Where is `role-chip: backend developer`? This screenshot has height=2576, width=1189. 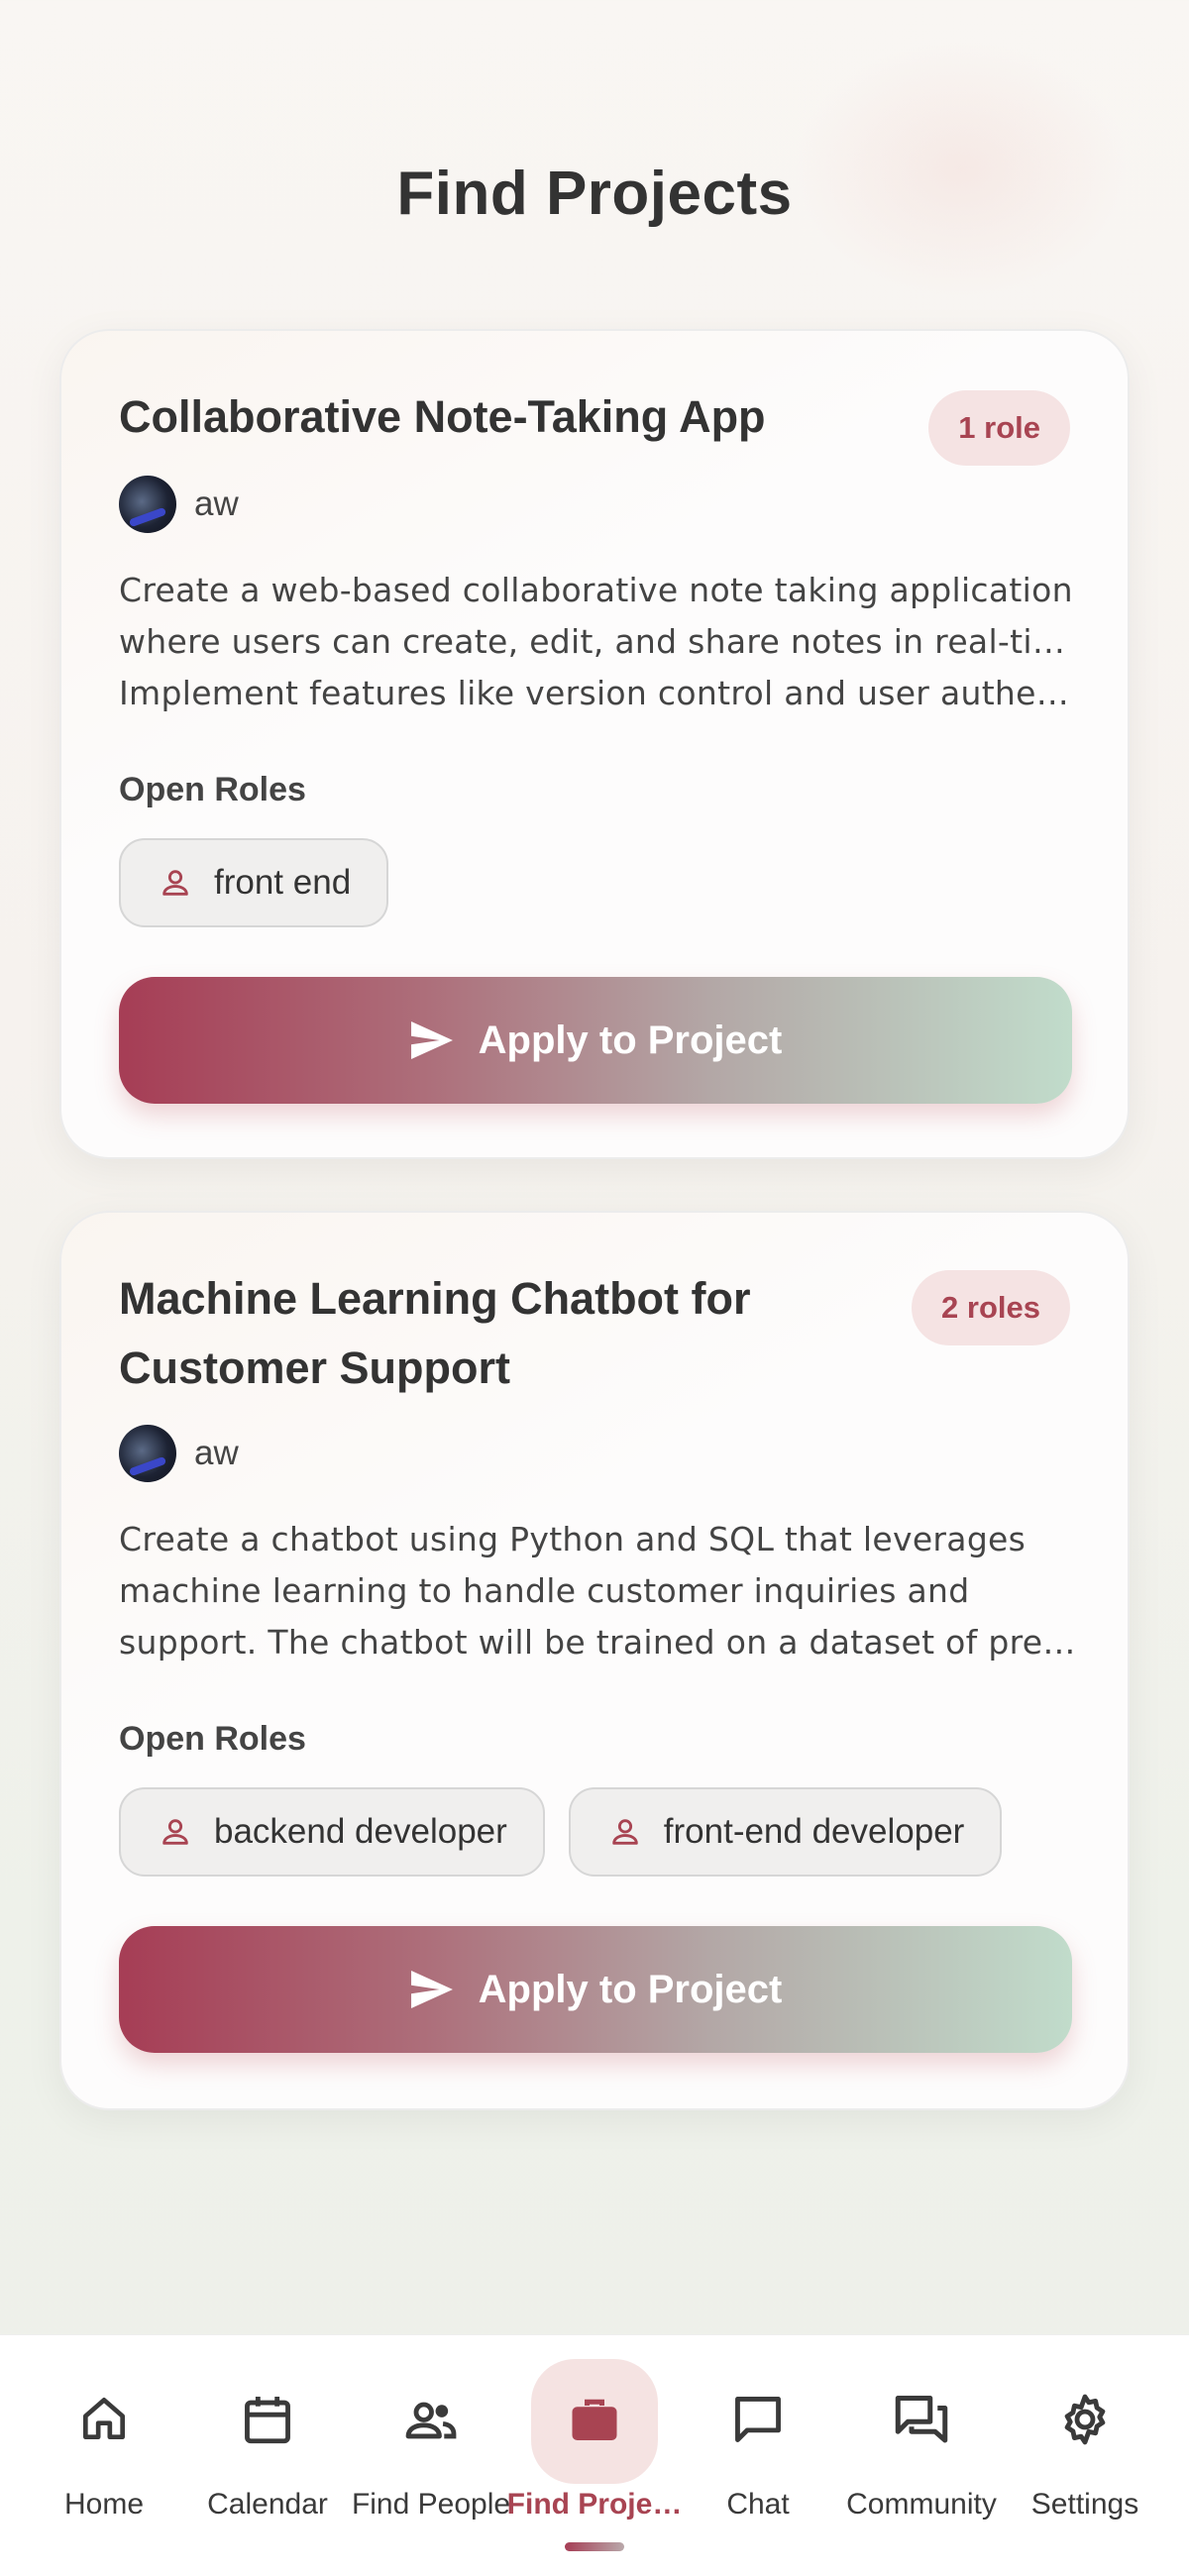 role-chip: backend developer is located at coordinates (332, 1832).